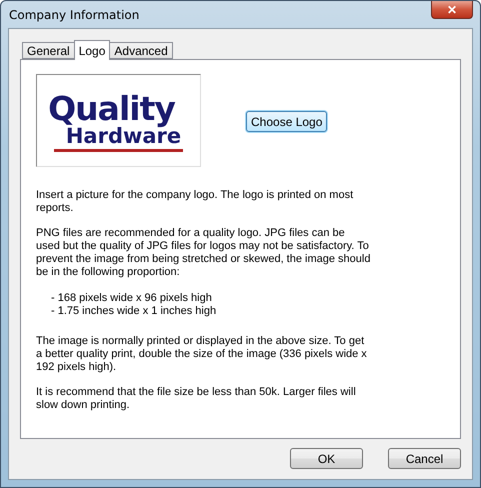 Image resolution: width=481 pixels, height=488 pixels. What do you see at coordinates (111, 109) in the screenshot?
I see `logo-text: Quality` at bounding box center [111, 109].